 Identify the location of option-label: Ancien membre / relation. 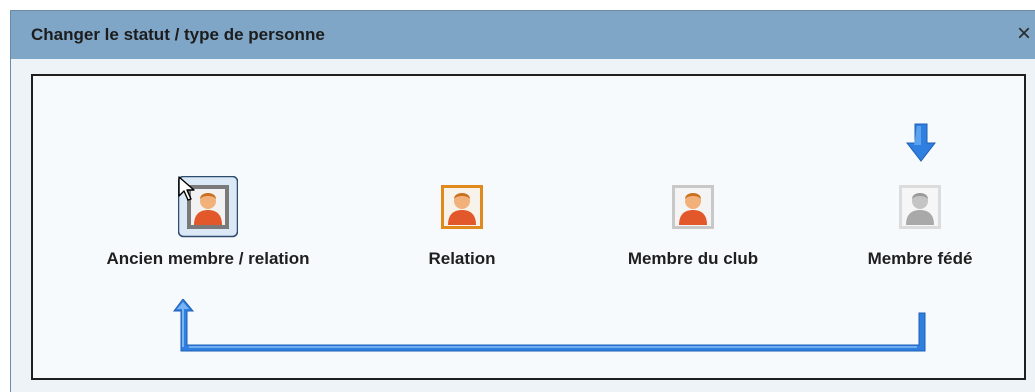
(208, 258).